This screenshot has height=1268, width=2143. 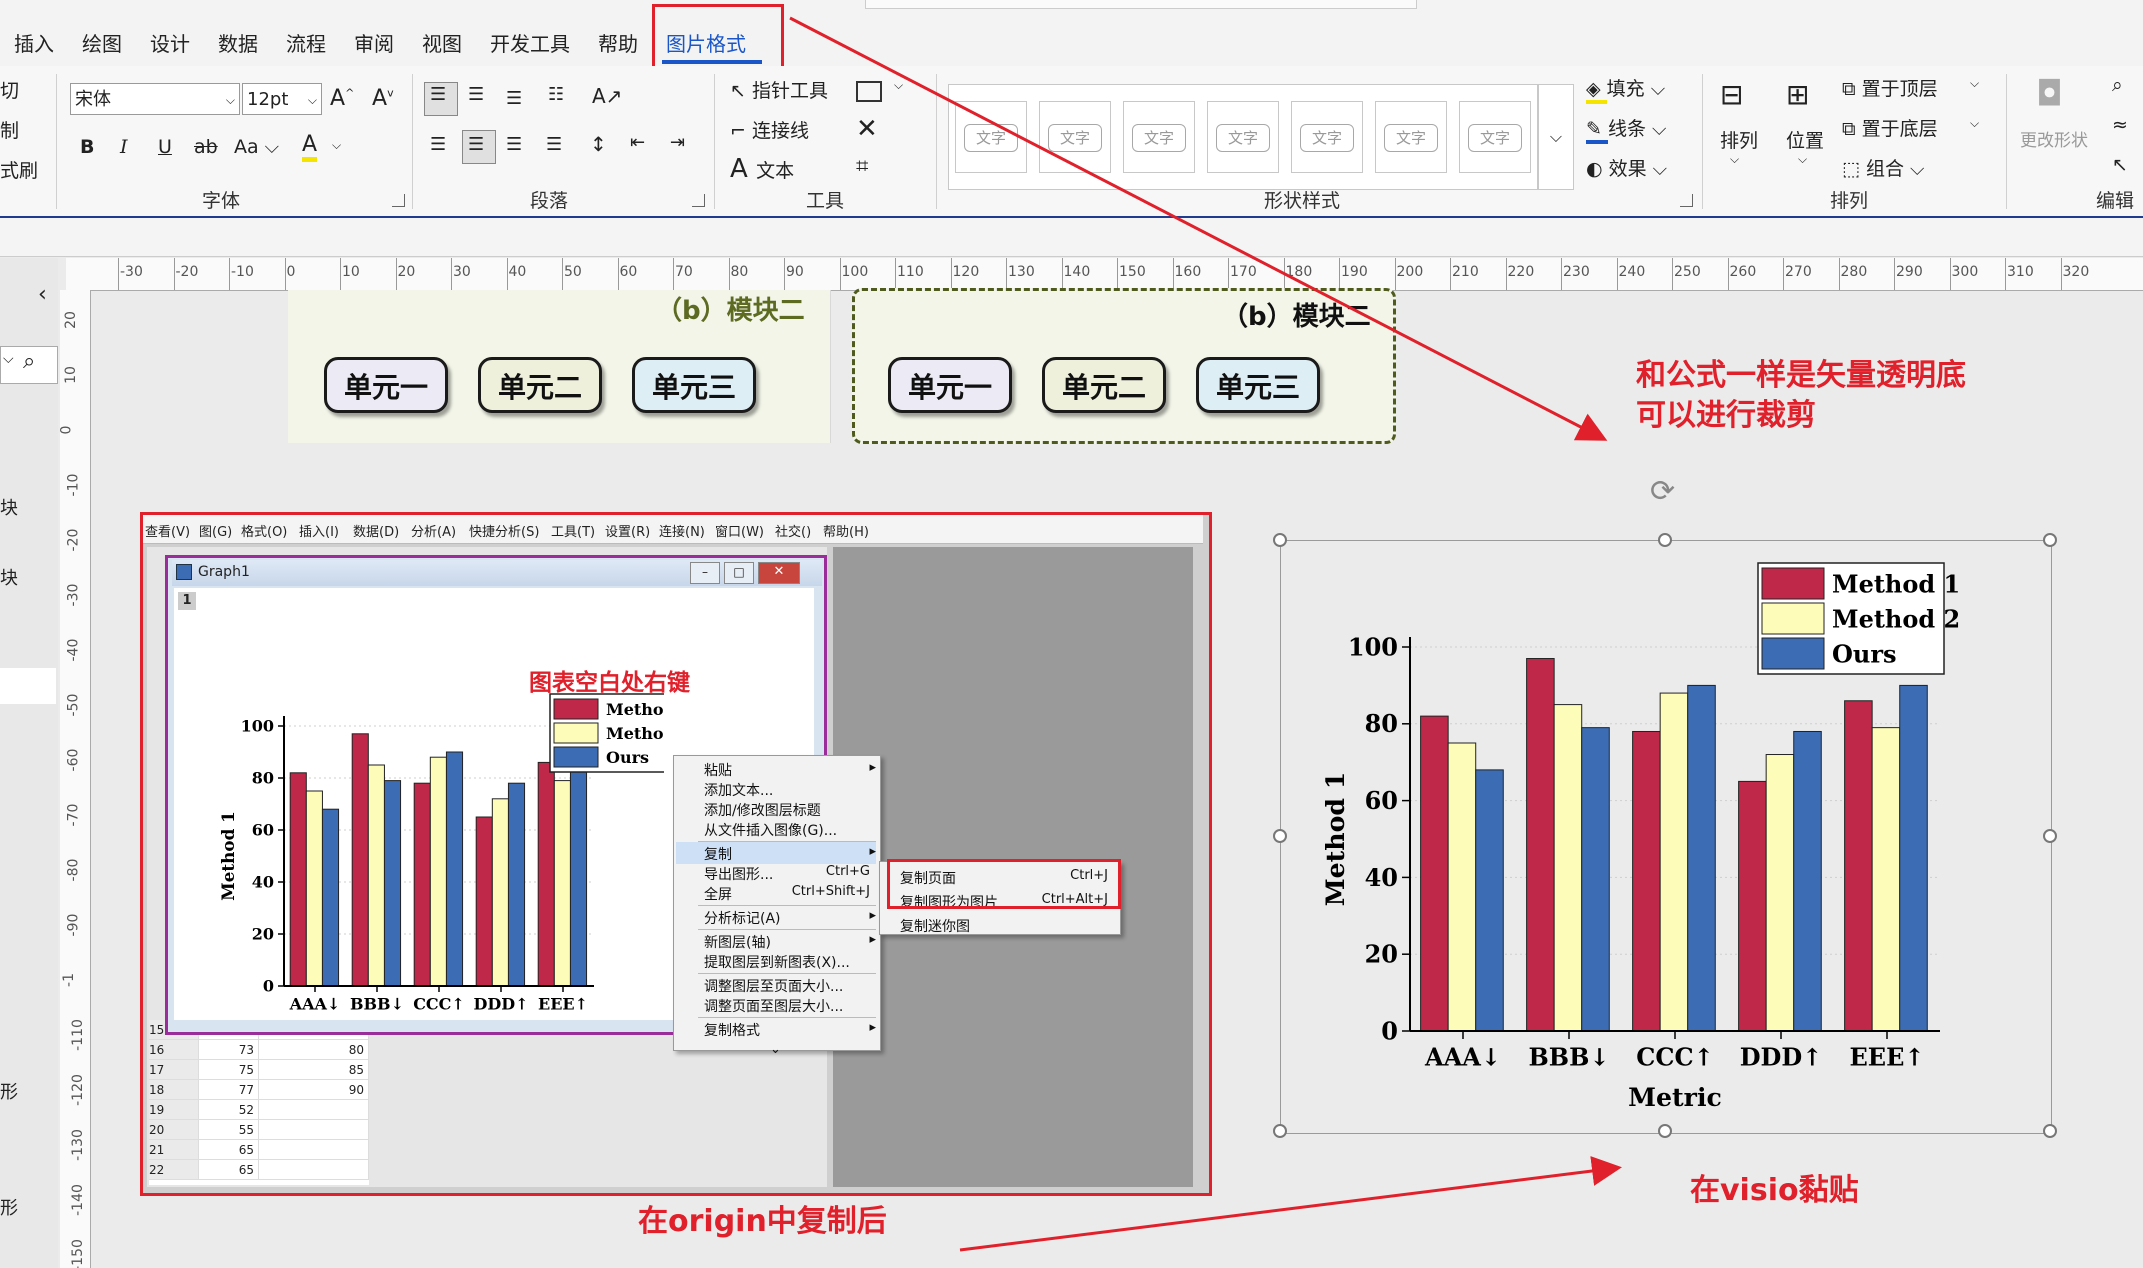 I want to click on clipboard-format-painter: 式刷, so click(x=19, y=169).